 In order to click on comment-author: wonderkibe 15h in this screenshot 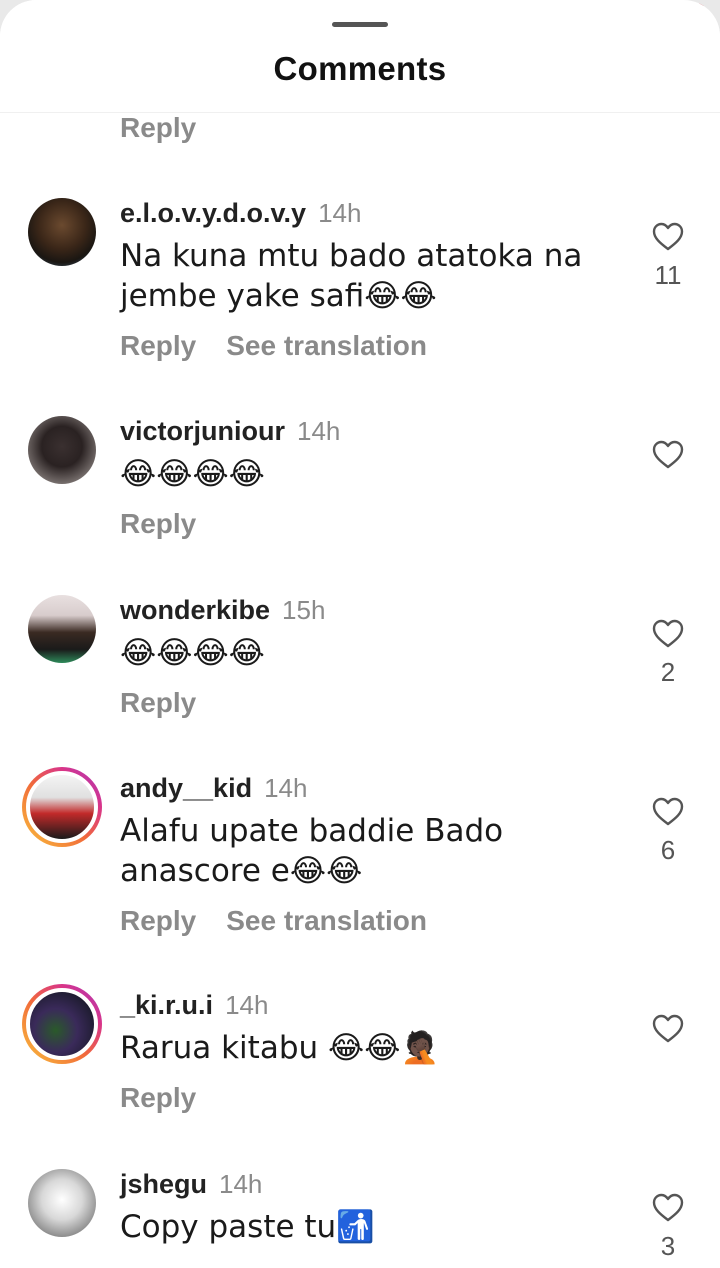, I will do `click(222, 610)`.